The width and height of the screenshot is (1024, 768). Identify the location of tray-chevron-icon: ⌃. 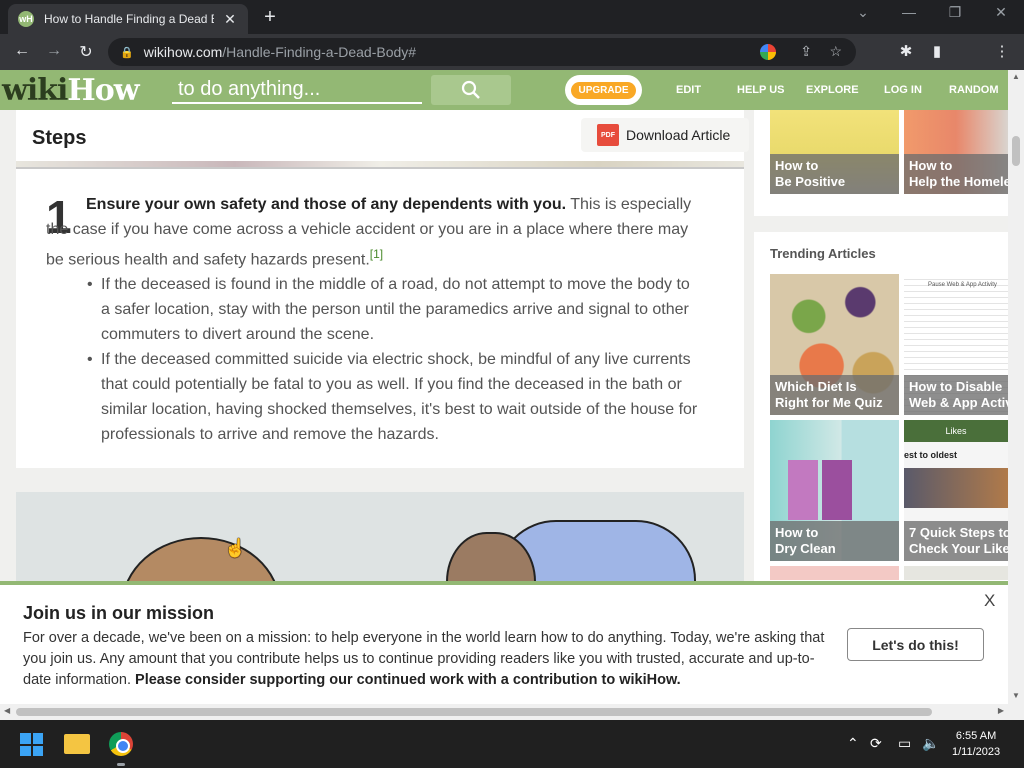
(853, 743).